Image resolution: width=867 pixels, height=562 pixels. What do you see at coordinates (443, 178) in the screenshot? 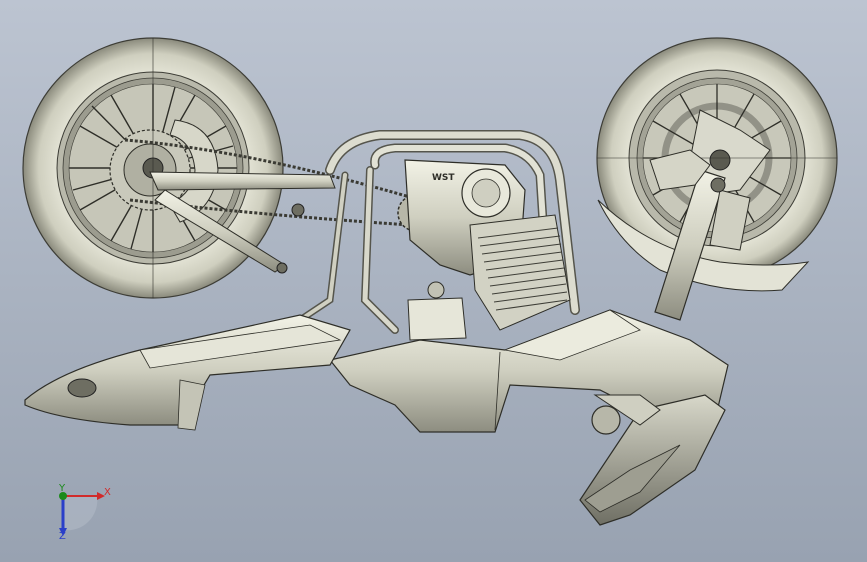
I see `engine-badge-text: WST` at bounding box center [443, 178].